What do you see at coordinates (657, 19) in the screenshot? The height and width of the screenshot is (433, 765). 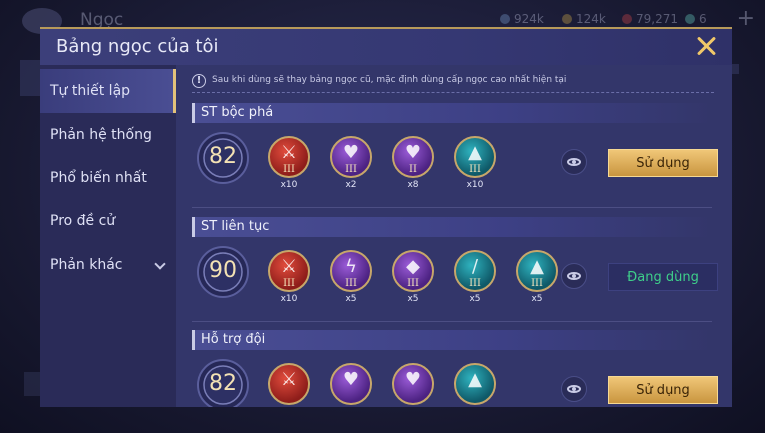 I see `resource-value: 79,271` at bounding box center [657, 19].